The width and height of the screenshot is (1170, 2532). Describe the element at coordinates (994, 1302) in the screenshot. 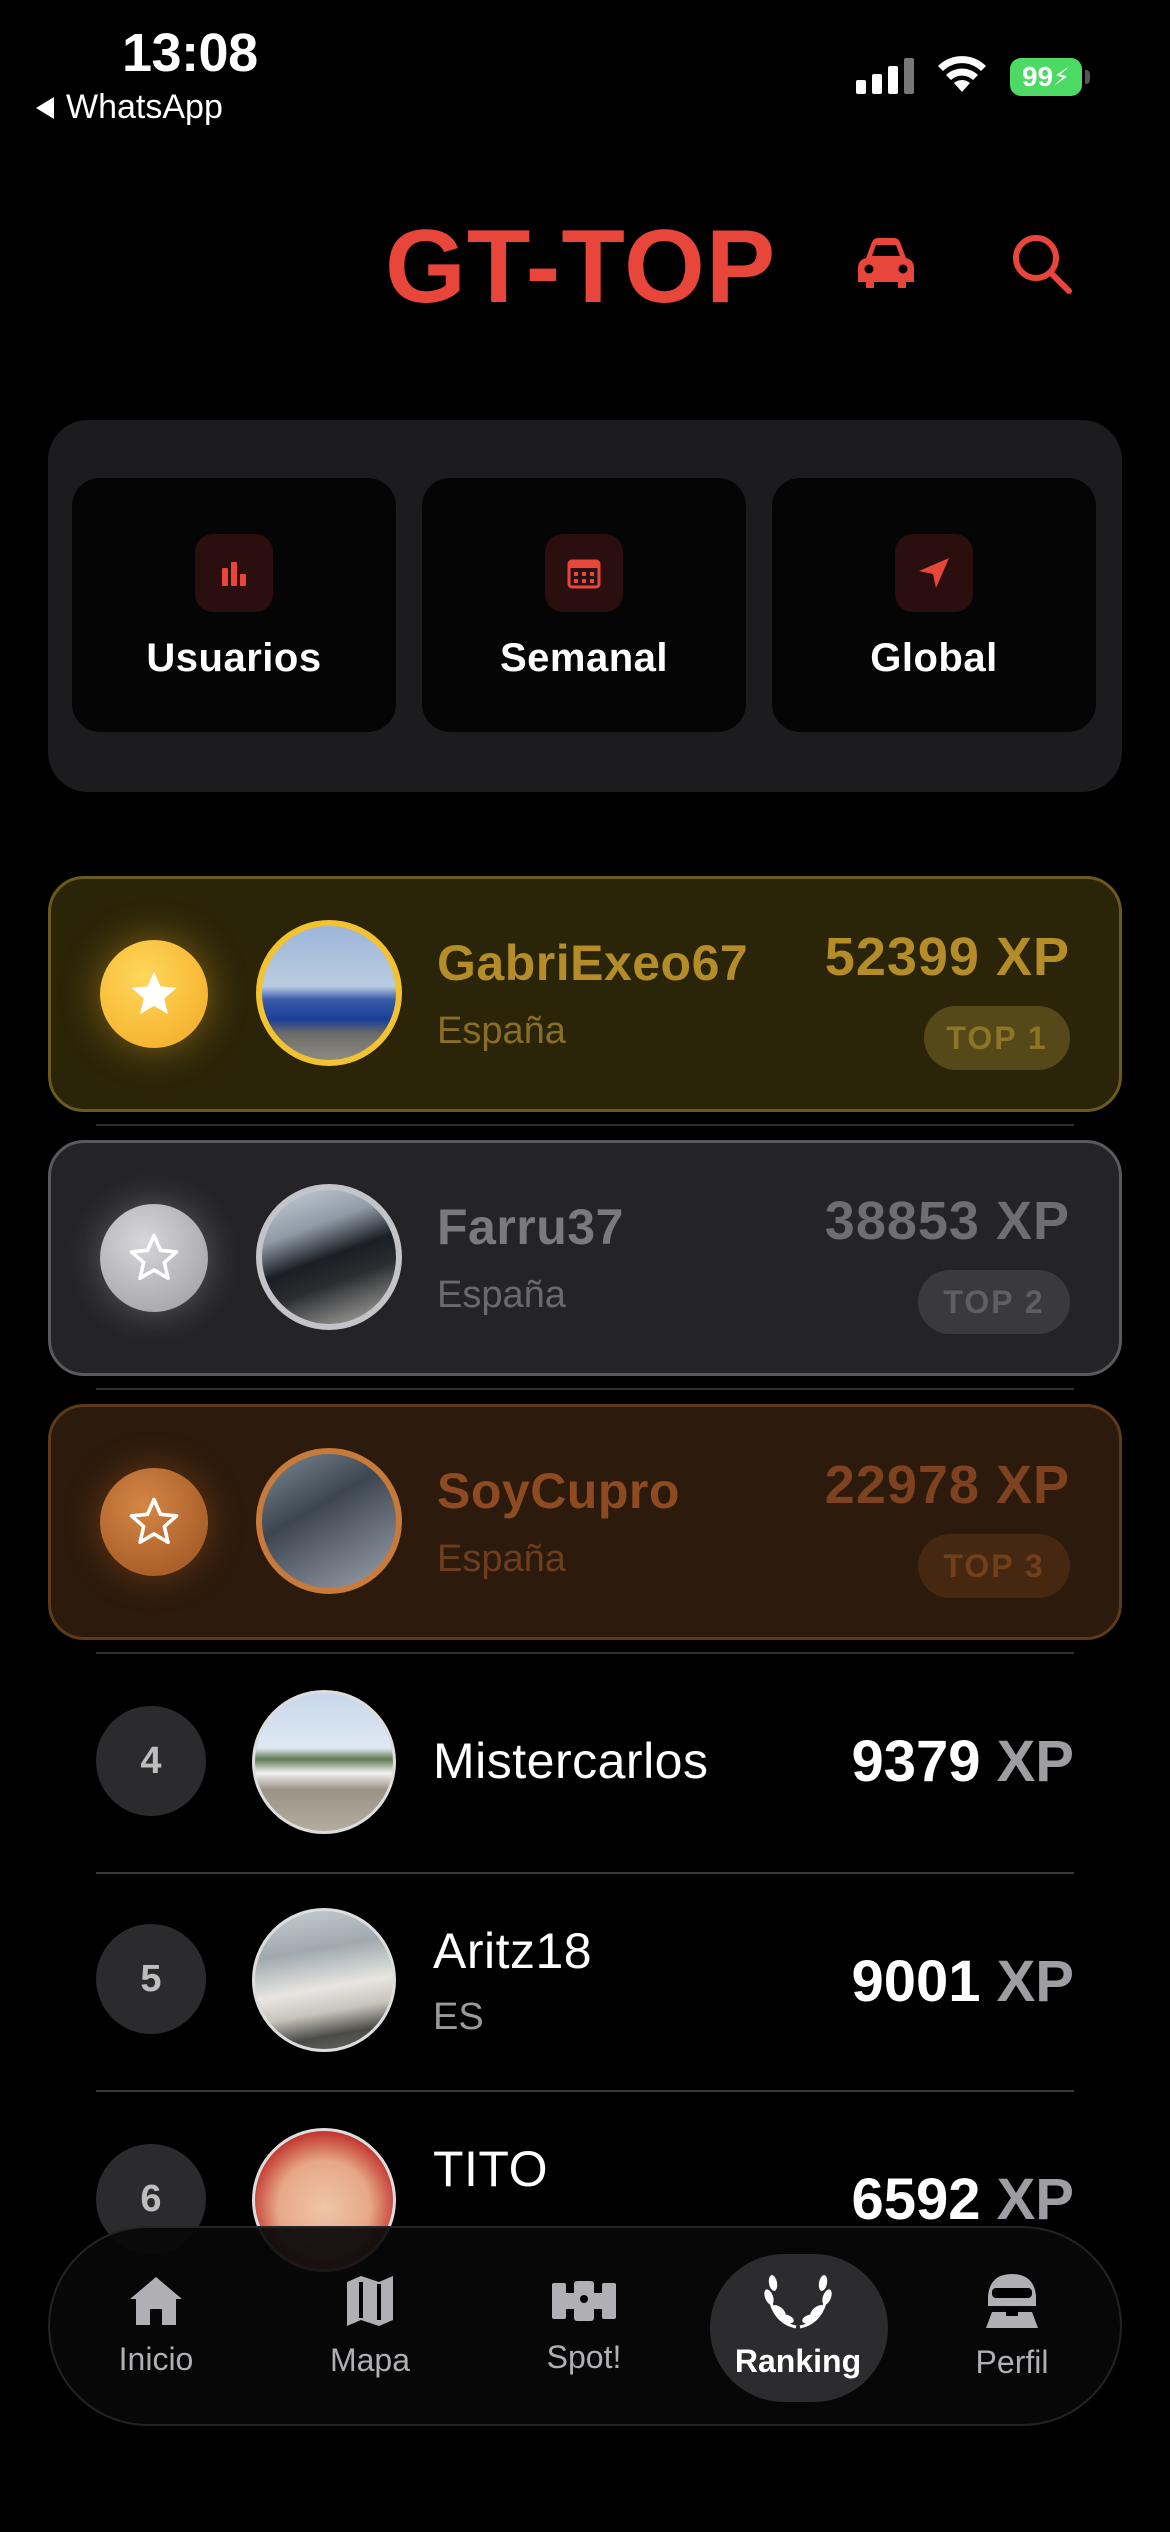

I see `top-badge: TOP 2` at that location.